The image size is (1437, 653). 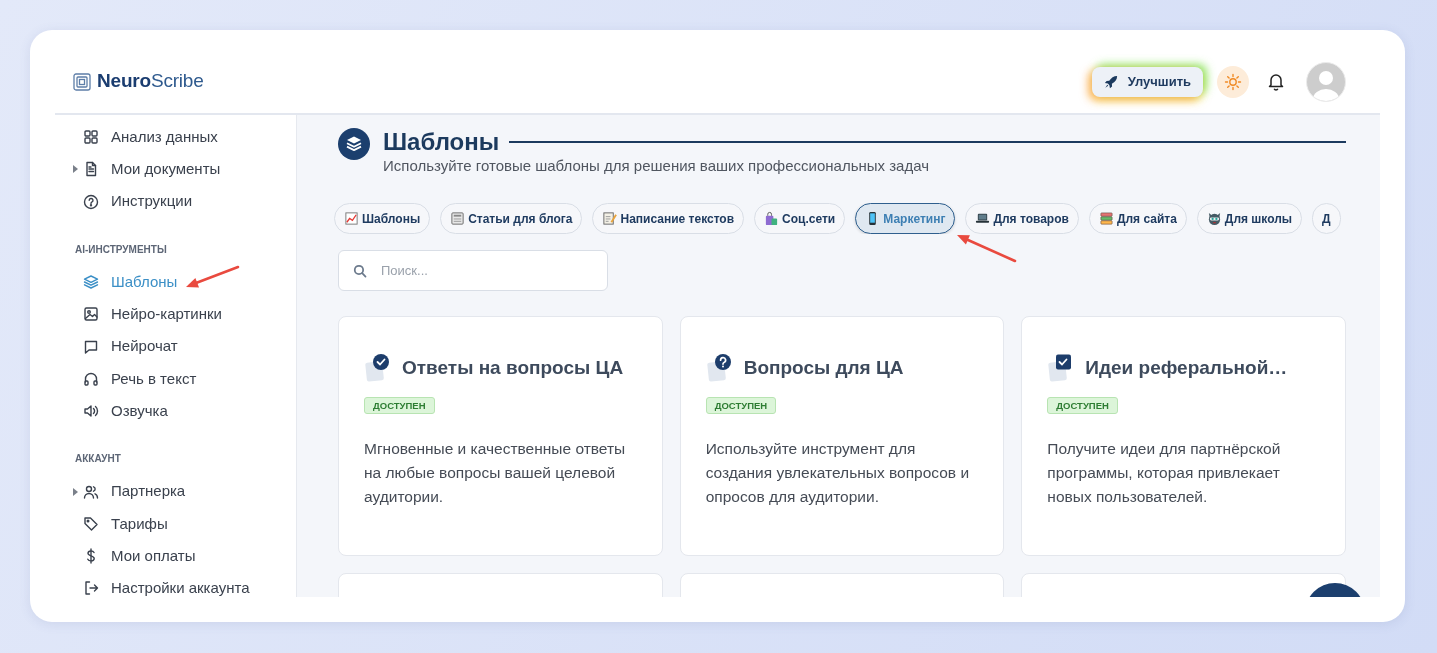 I want to click on sidebar-item: Настройки аккаунта, so click(x=166, y=587).